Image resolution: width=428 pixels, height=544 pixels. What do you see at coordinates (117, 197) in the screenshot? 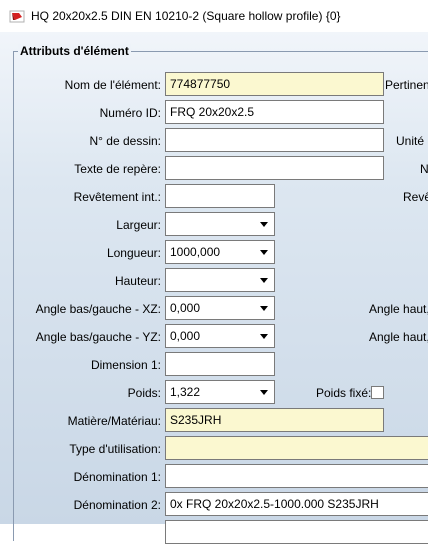
I see `label-revetement-int: Revêtement int.:` at bounding box center [117, 197].